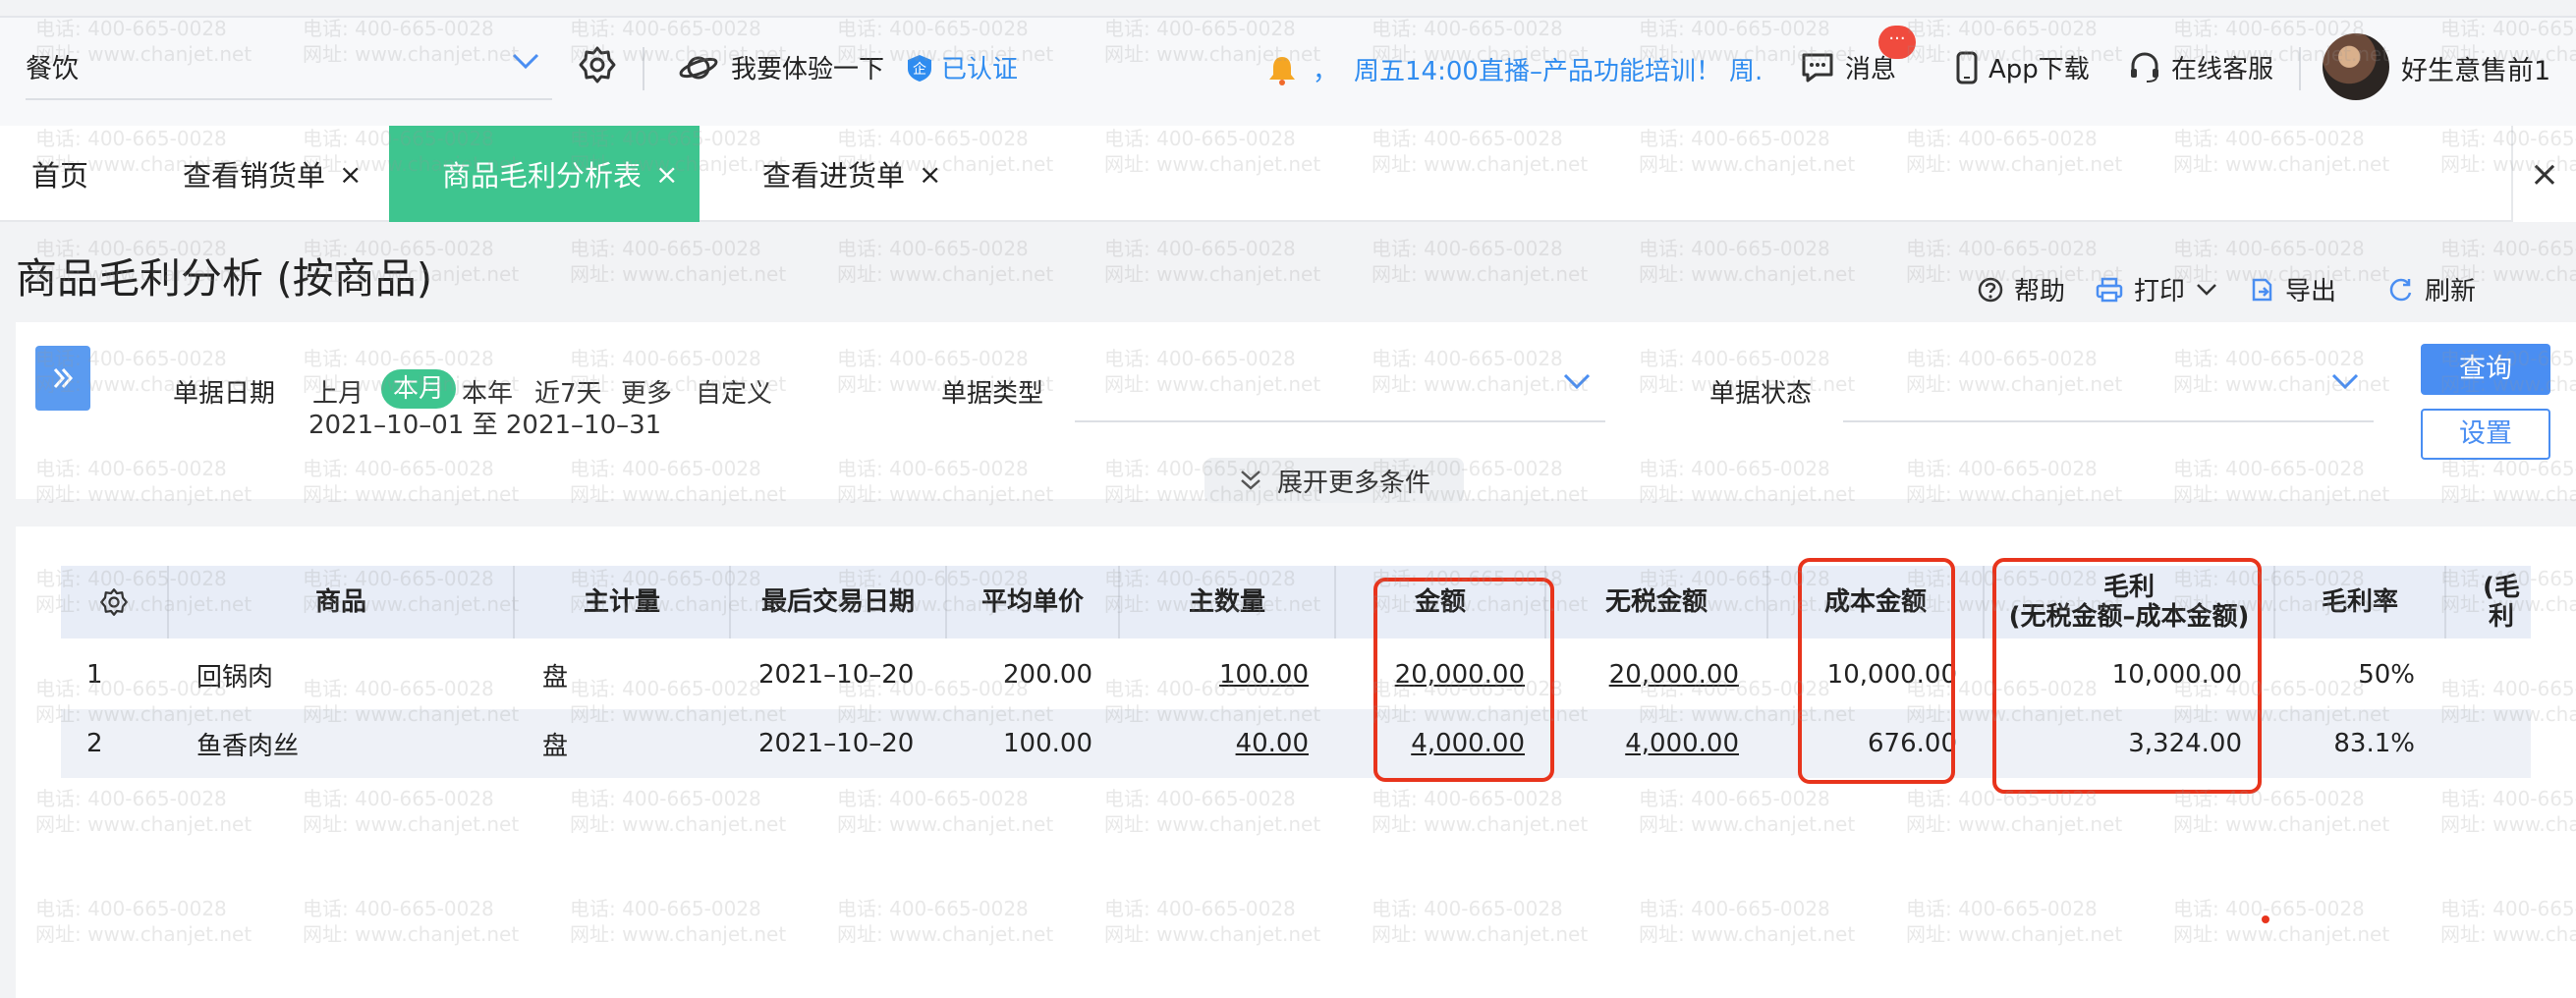 This screenshot has height=998, width=2576. What do you see at coordinates (2108, 421) in the screenshot?
I see `doc-status-select` at bounding box center [2108, 421].